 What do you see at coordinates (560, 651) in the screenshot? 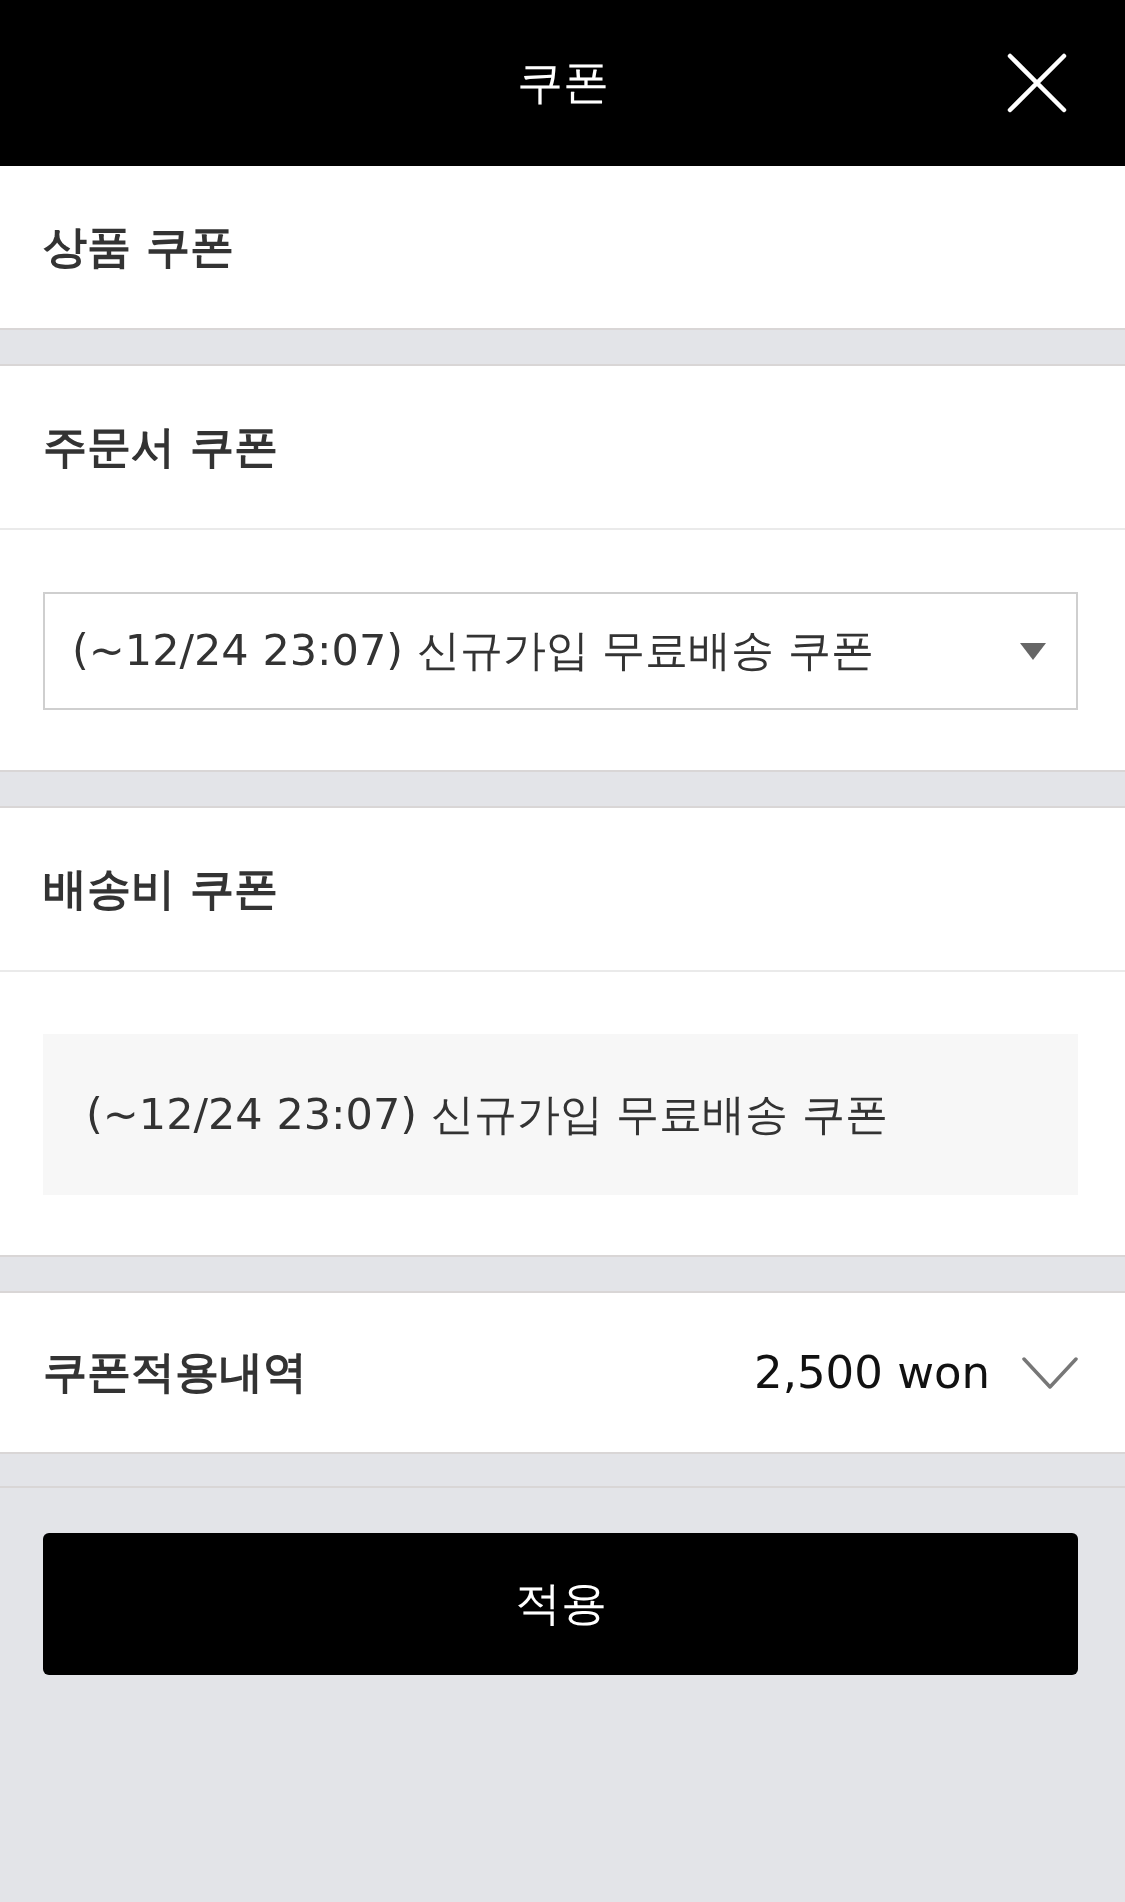
I see `coupon-select: (~12/24 23:07) 신규가입 무료배송 쿠폰` at bounding box center [560, 651].